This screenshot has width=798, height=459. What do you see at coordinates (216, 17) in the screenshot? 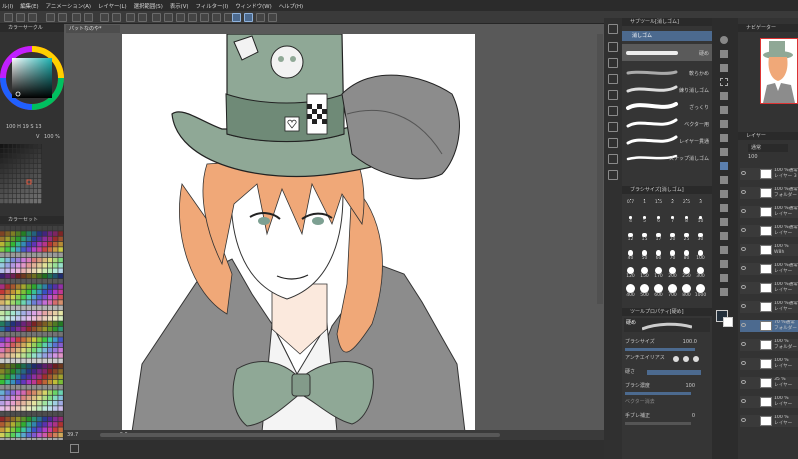
I see `selection-icon` at bounding box center [216, 17].